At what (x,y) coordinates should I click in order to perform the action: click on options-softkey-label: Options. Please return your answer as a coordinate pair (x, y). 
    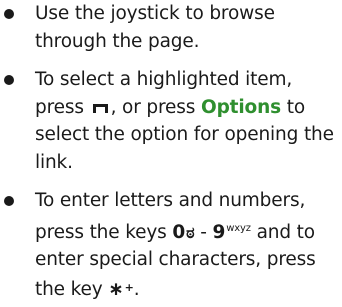
    Looking at the image, I should click on (241, 107).